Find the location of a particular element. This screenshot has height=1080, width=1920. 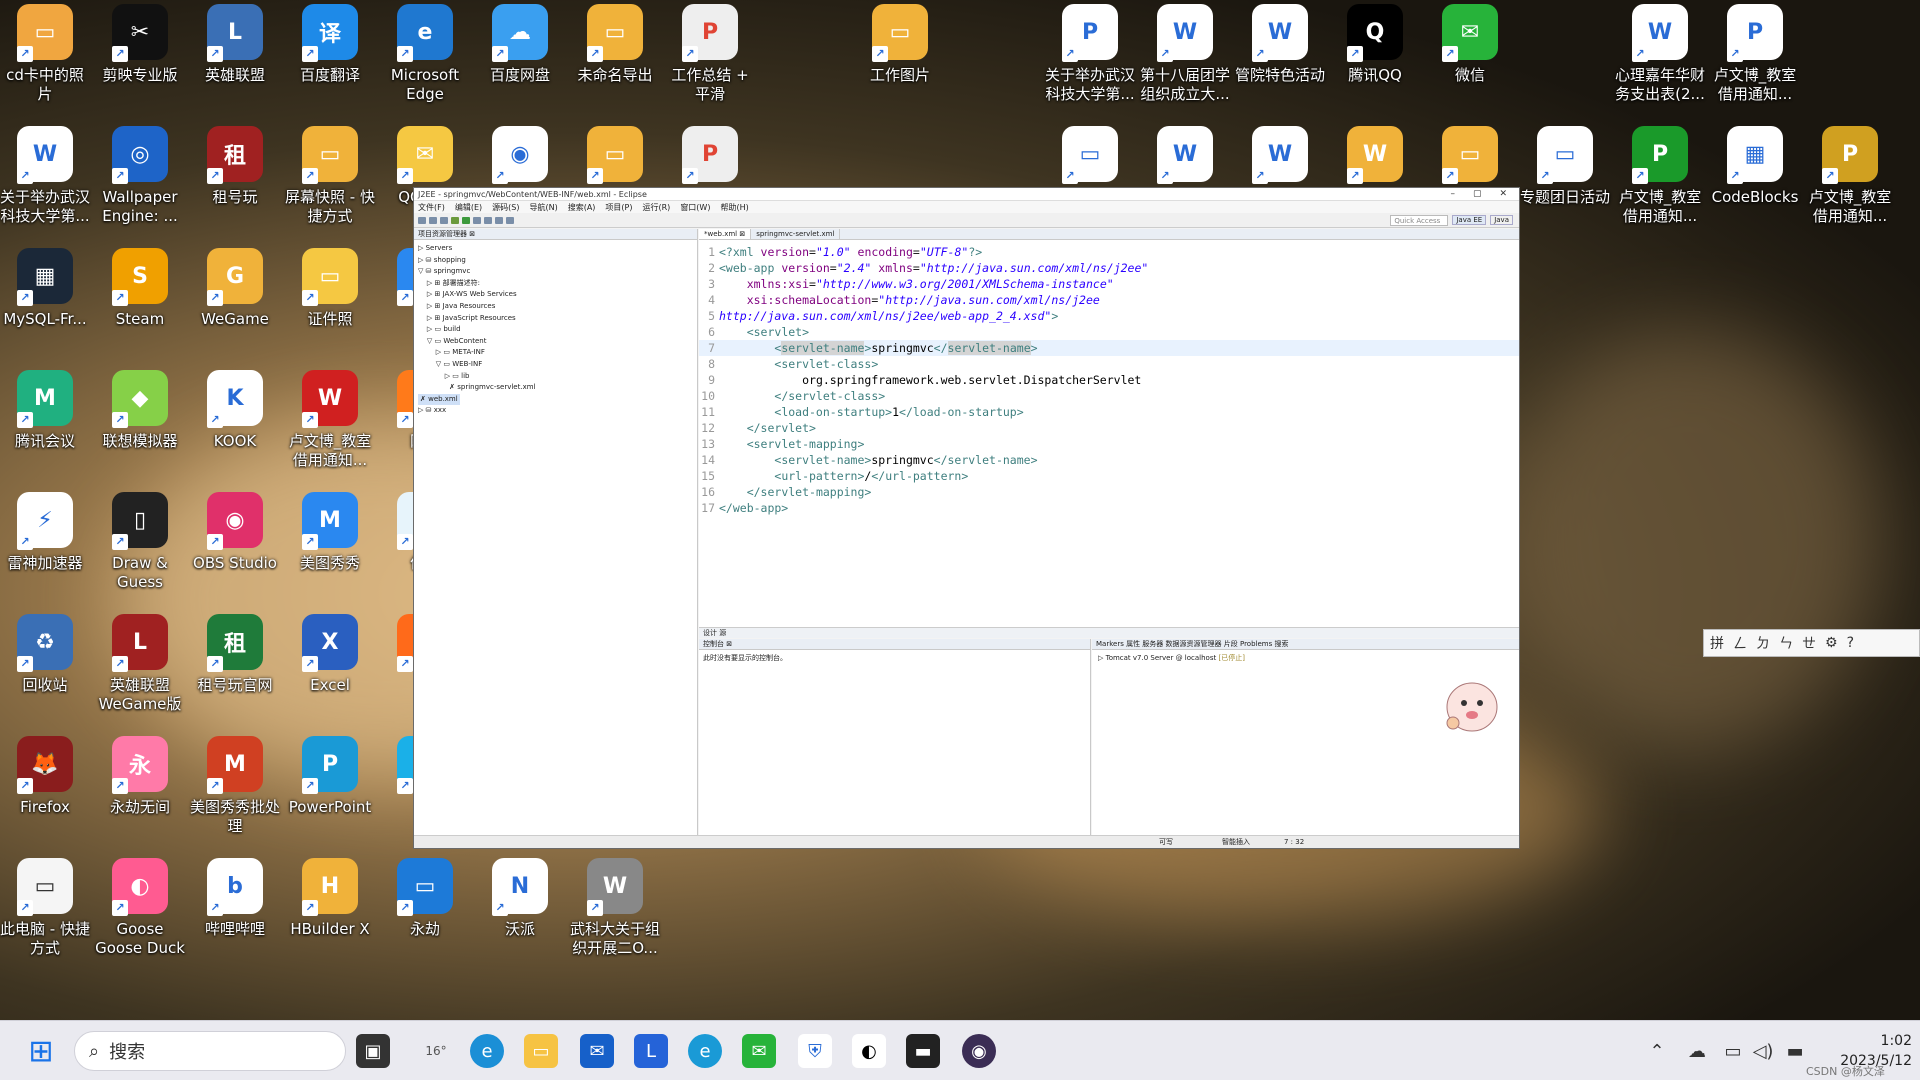

tree-item: ✗ springmvc-servlet.xml is located at coordinates (555, 388).